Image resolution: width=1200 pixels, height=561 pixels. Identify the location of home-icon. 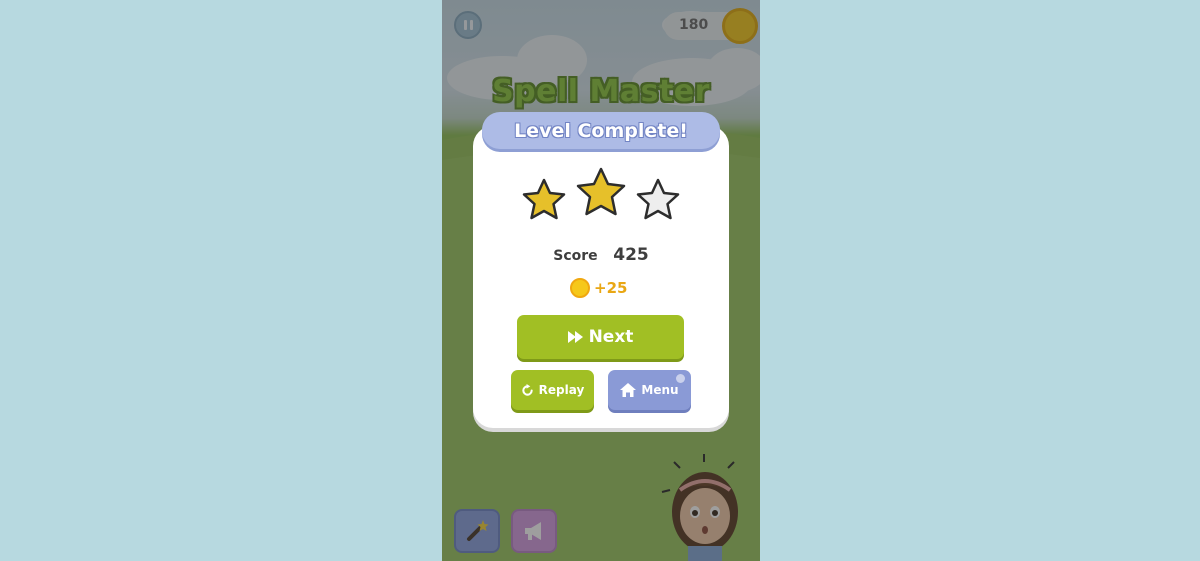
(628, 390).